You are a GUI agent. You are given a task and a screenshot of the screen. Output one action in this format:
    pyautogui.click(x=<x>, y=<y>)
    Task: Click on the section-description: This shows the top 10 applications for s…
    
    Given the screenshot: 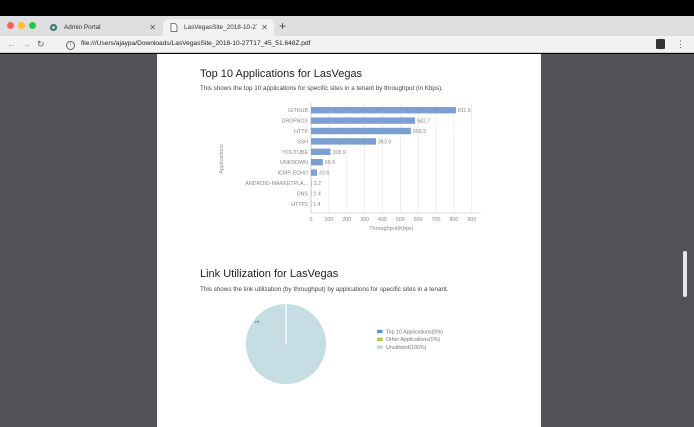 What is the action you would take?
    pyautogui.click(x=321, y=88)
    